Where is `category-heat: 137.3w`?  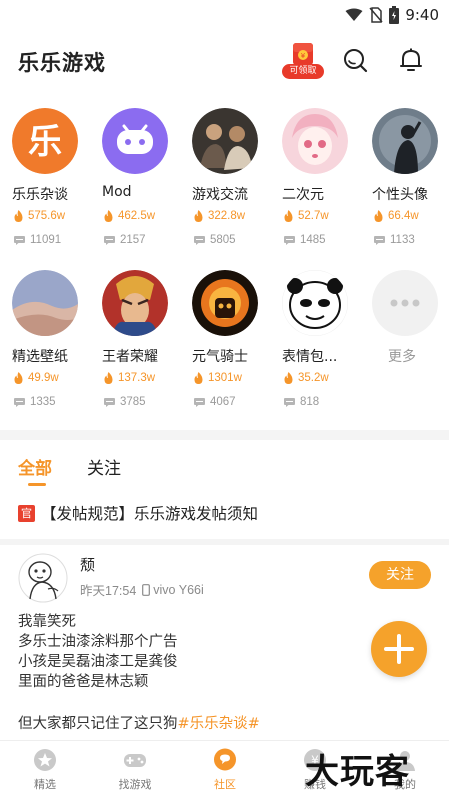
category-heat: 137.3w is located at coordinates (129, 378).